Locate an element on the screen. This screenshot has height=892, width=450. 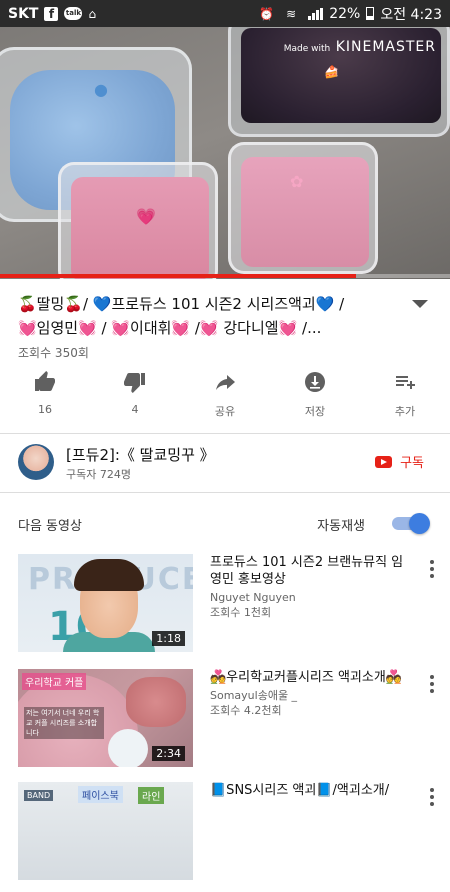
video-title: 프로듀스 101 시즌2 브랜뉴뮤직 임영민 홍보영상 is located at coordinates (310, 571).